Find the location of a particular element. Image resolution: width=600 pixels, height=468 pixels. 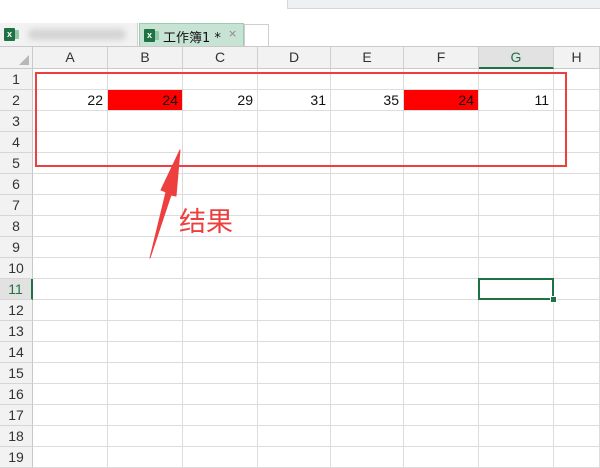

row-header-5: 5 is located at coordinates (16, 163).